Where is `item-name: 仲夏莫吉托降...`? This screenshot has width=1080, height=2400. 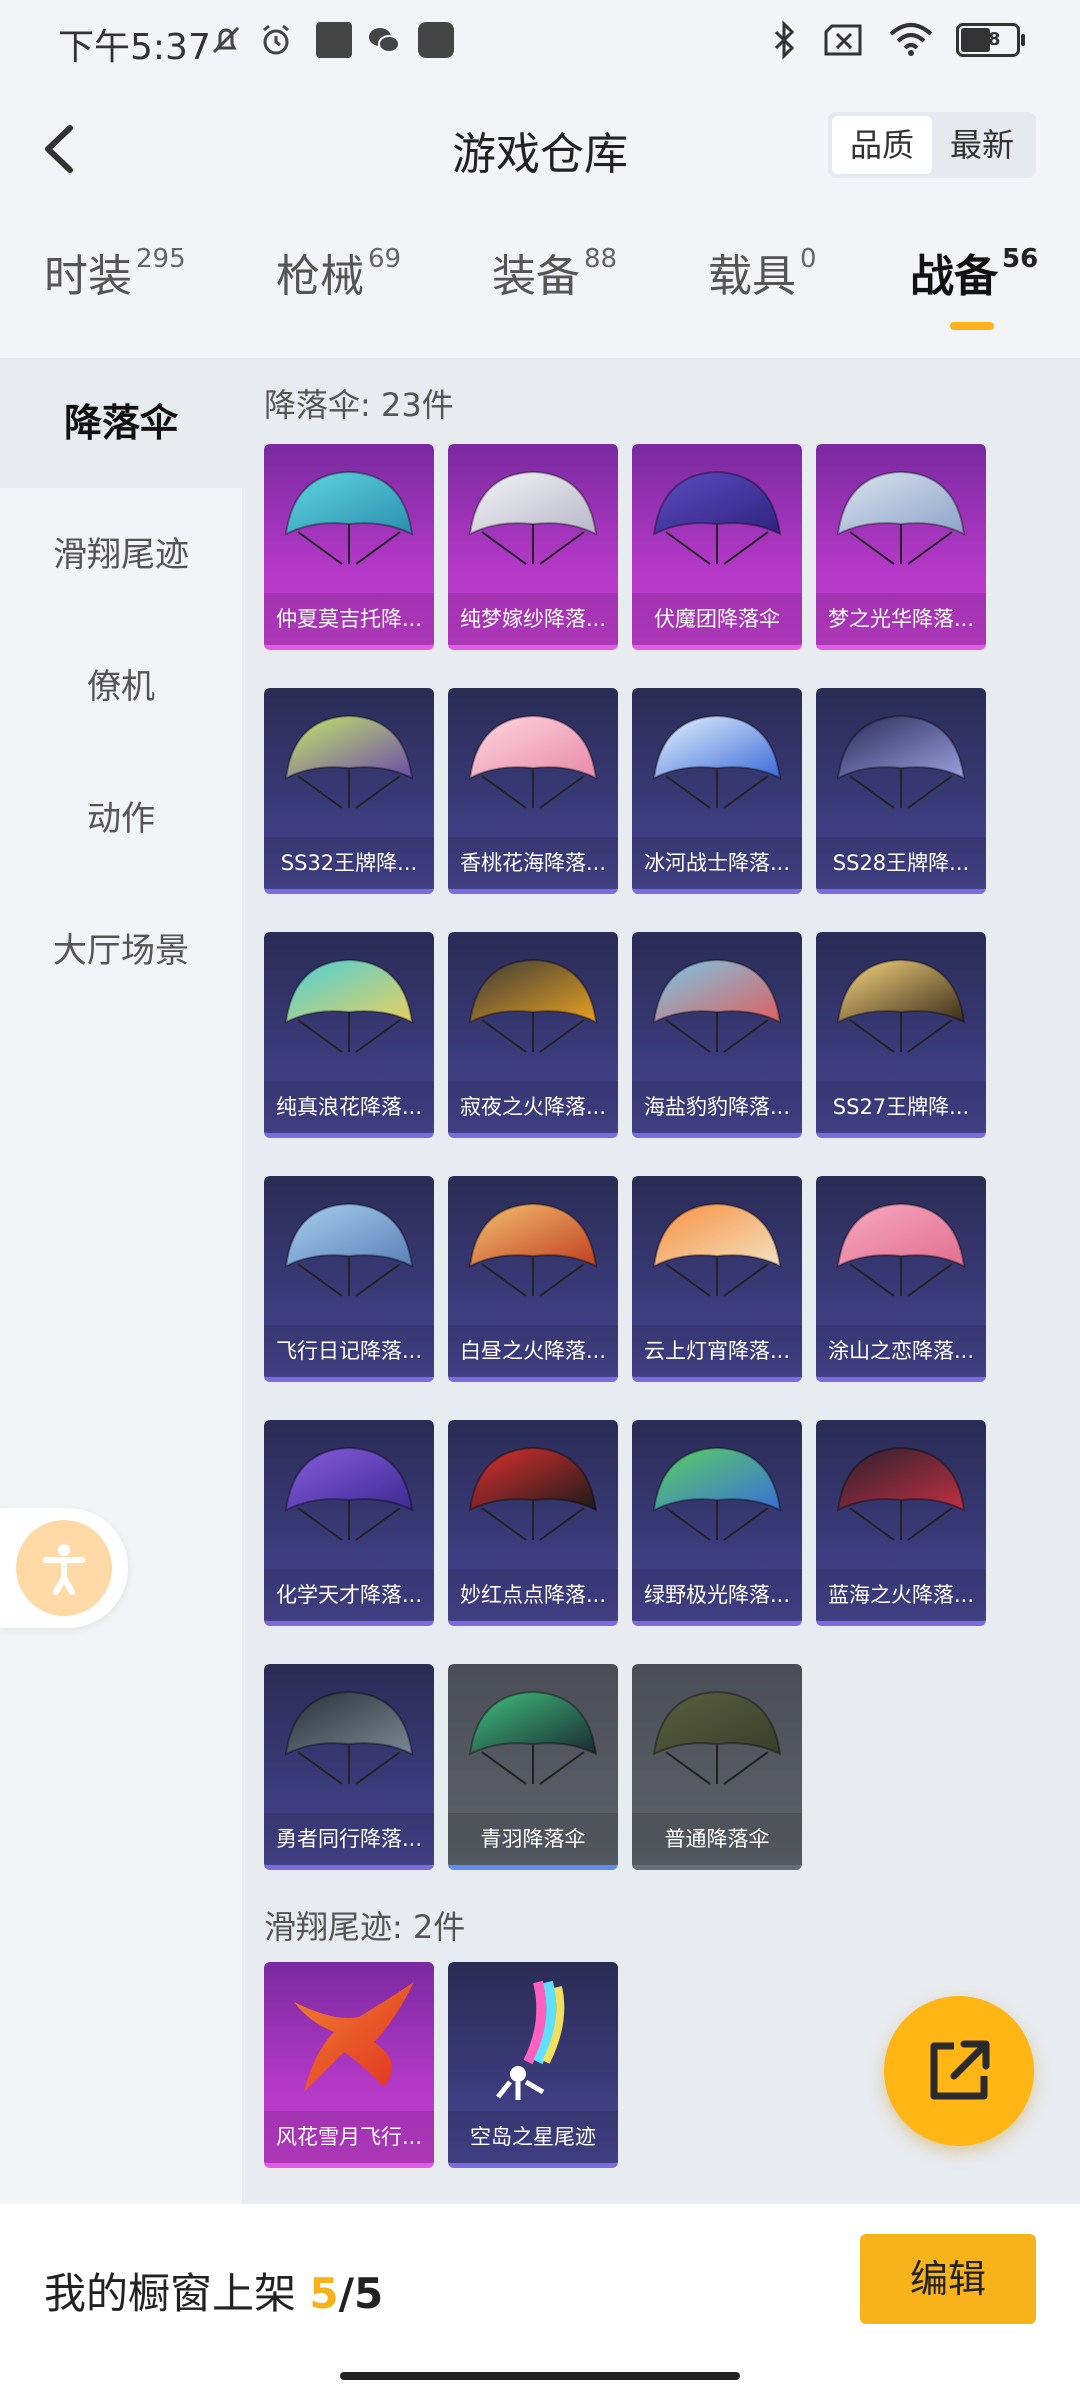 item-name: 仲夏莫吉托降... is located at coordinates (349, 619).